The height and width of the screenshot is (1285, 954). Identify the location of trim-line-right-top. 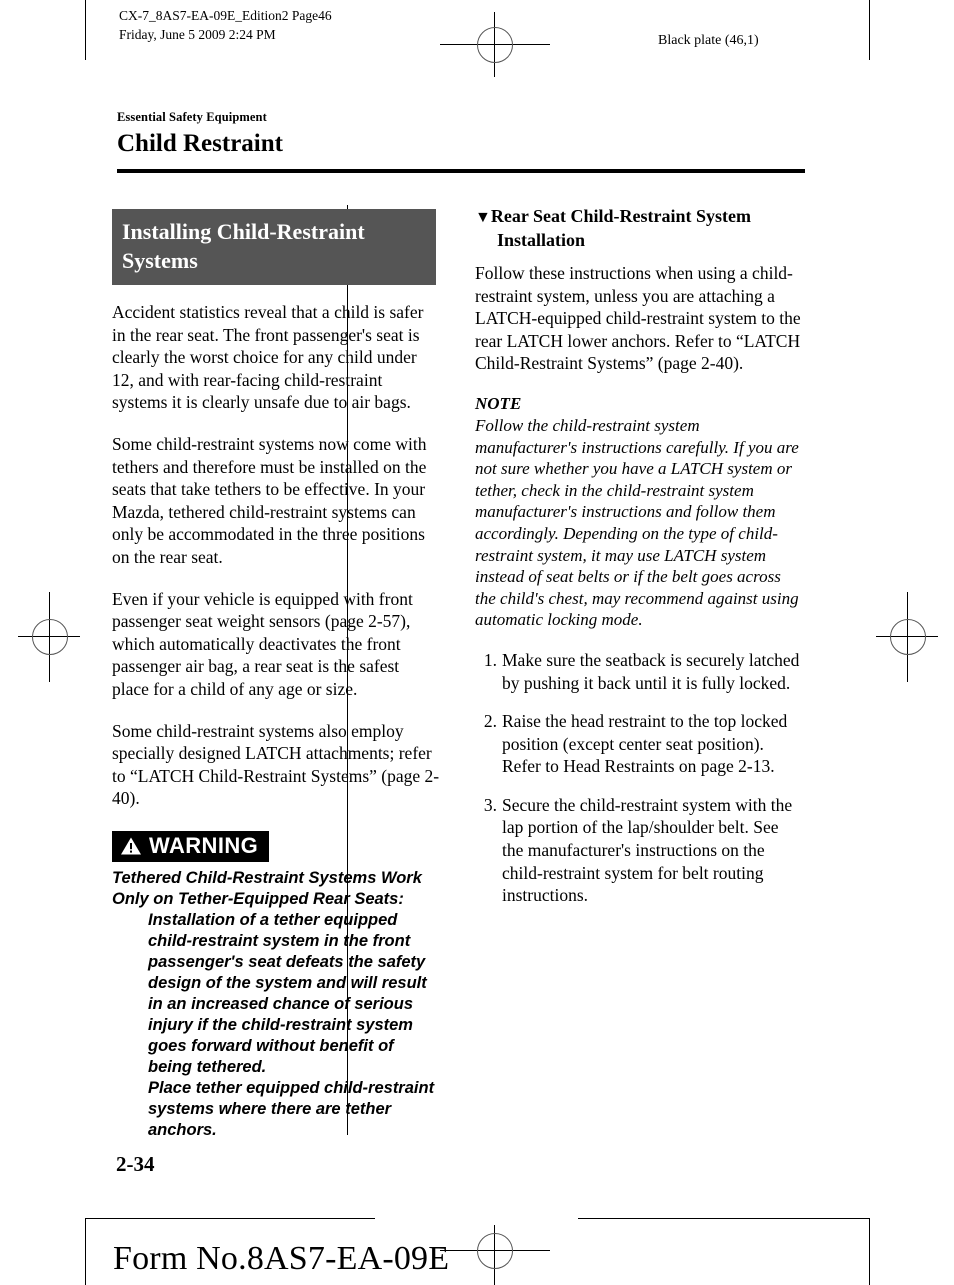
(869, 30).